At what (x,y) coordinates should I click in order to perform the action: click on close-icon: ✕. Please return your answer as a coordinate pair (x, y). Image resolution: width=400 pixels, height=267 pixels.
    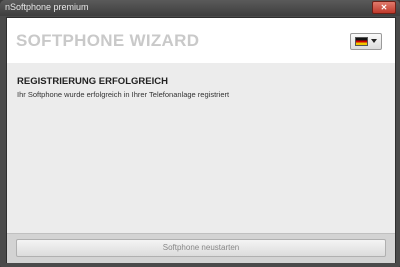
    Looking at the image, I should click on (384, 7).